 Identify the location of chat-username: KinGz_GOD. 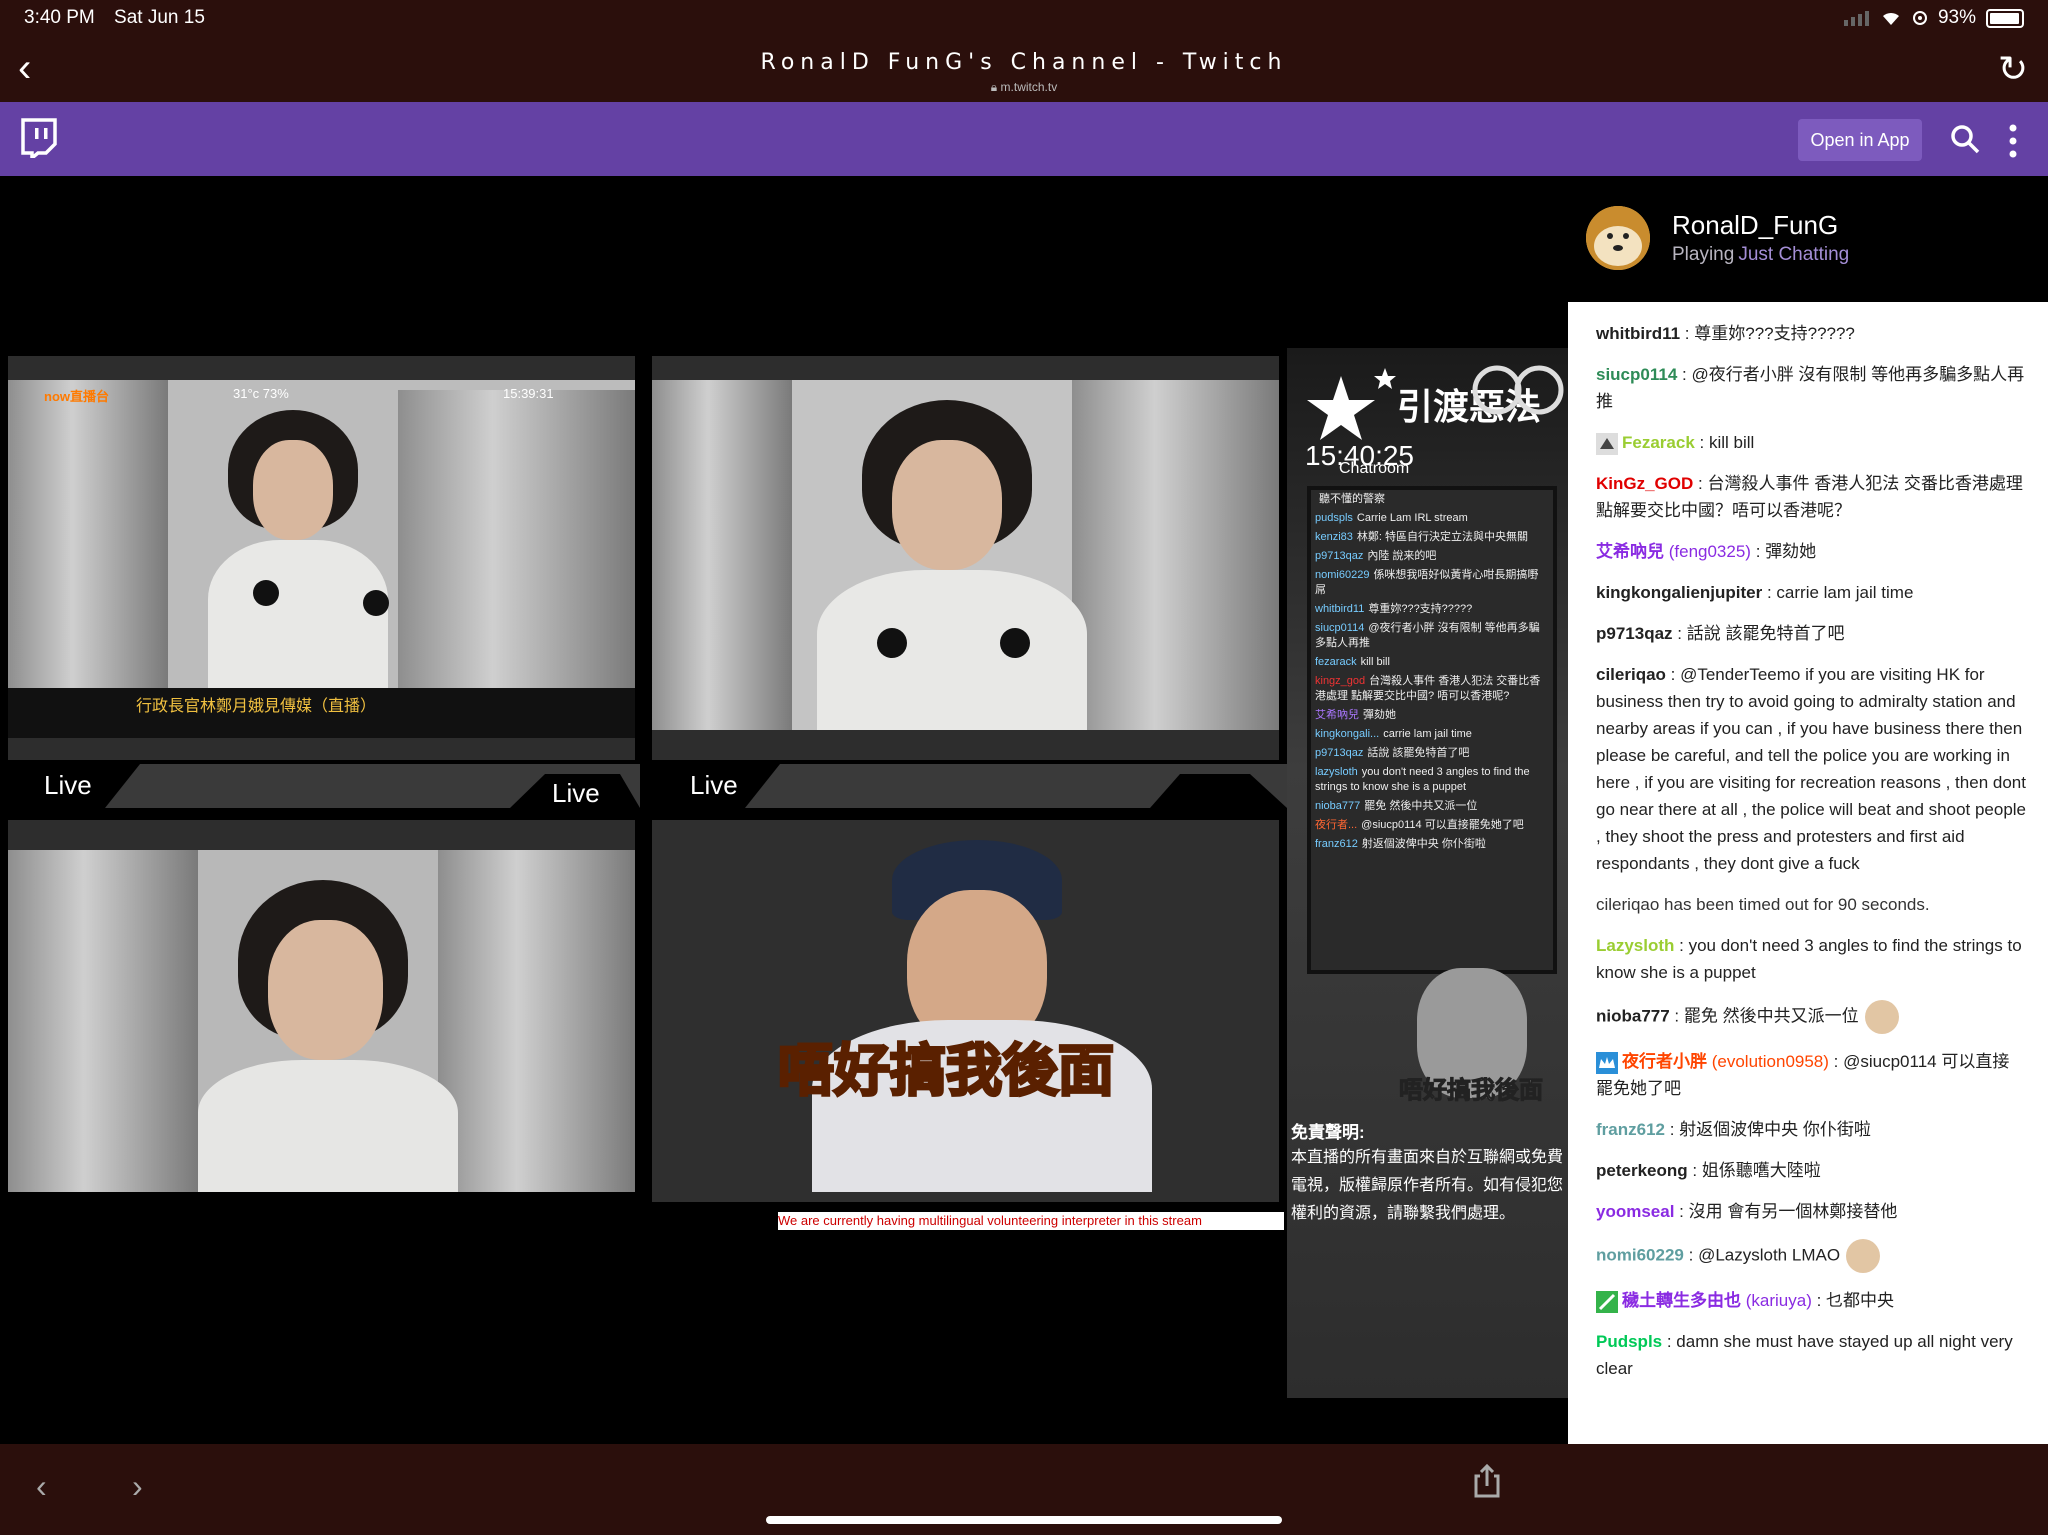
(1644, 483).